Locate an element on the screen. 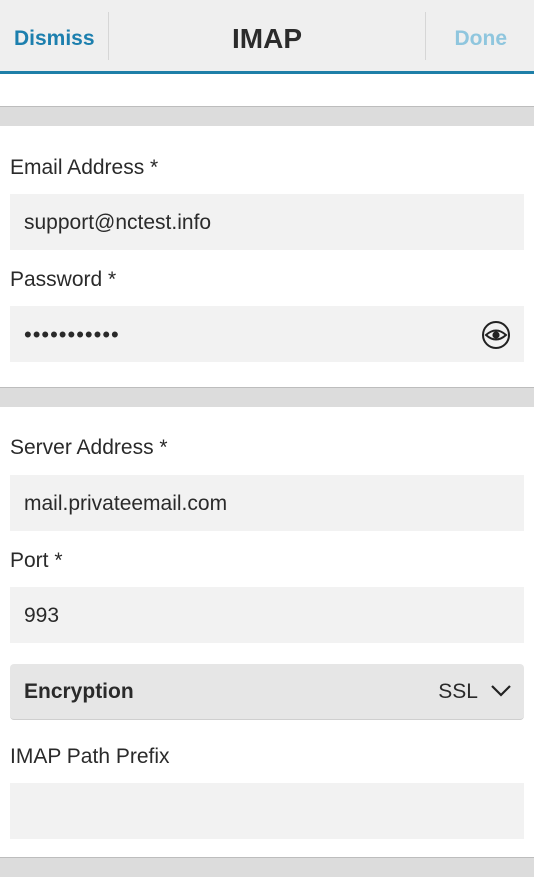 The image size is (534, 889). server-address-field: mail.privateemail.com is located at coordinates (267, 503).